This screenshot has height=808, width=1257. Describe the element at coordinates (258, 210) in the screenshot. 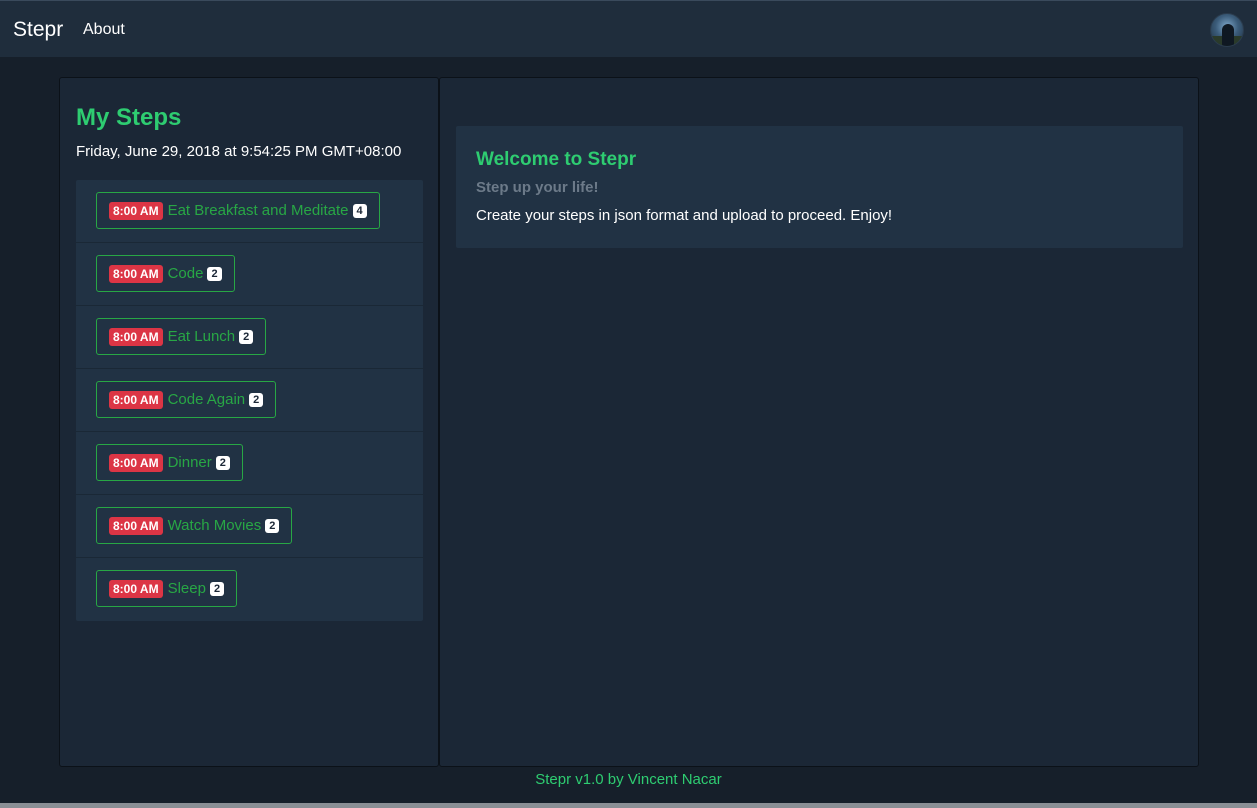

I see `step-label: Eat Breakfast and Meditate` at that location.